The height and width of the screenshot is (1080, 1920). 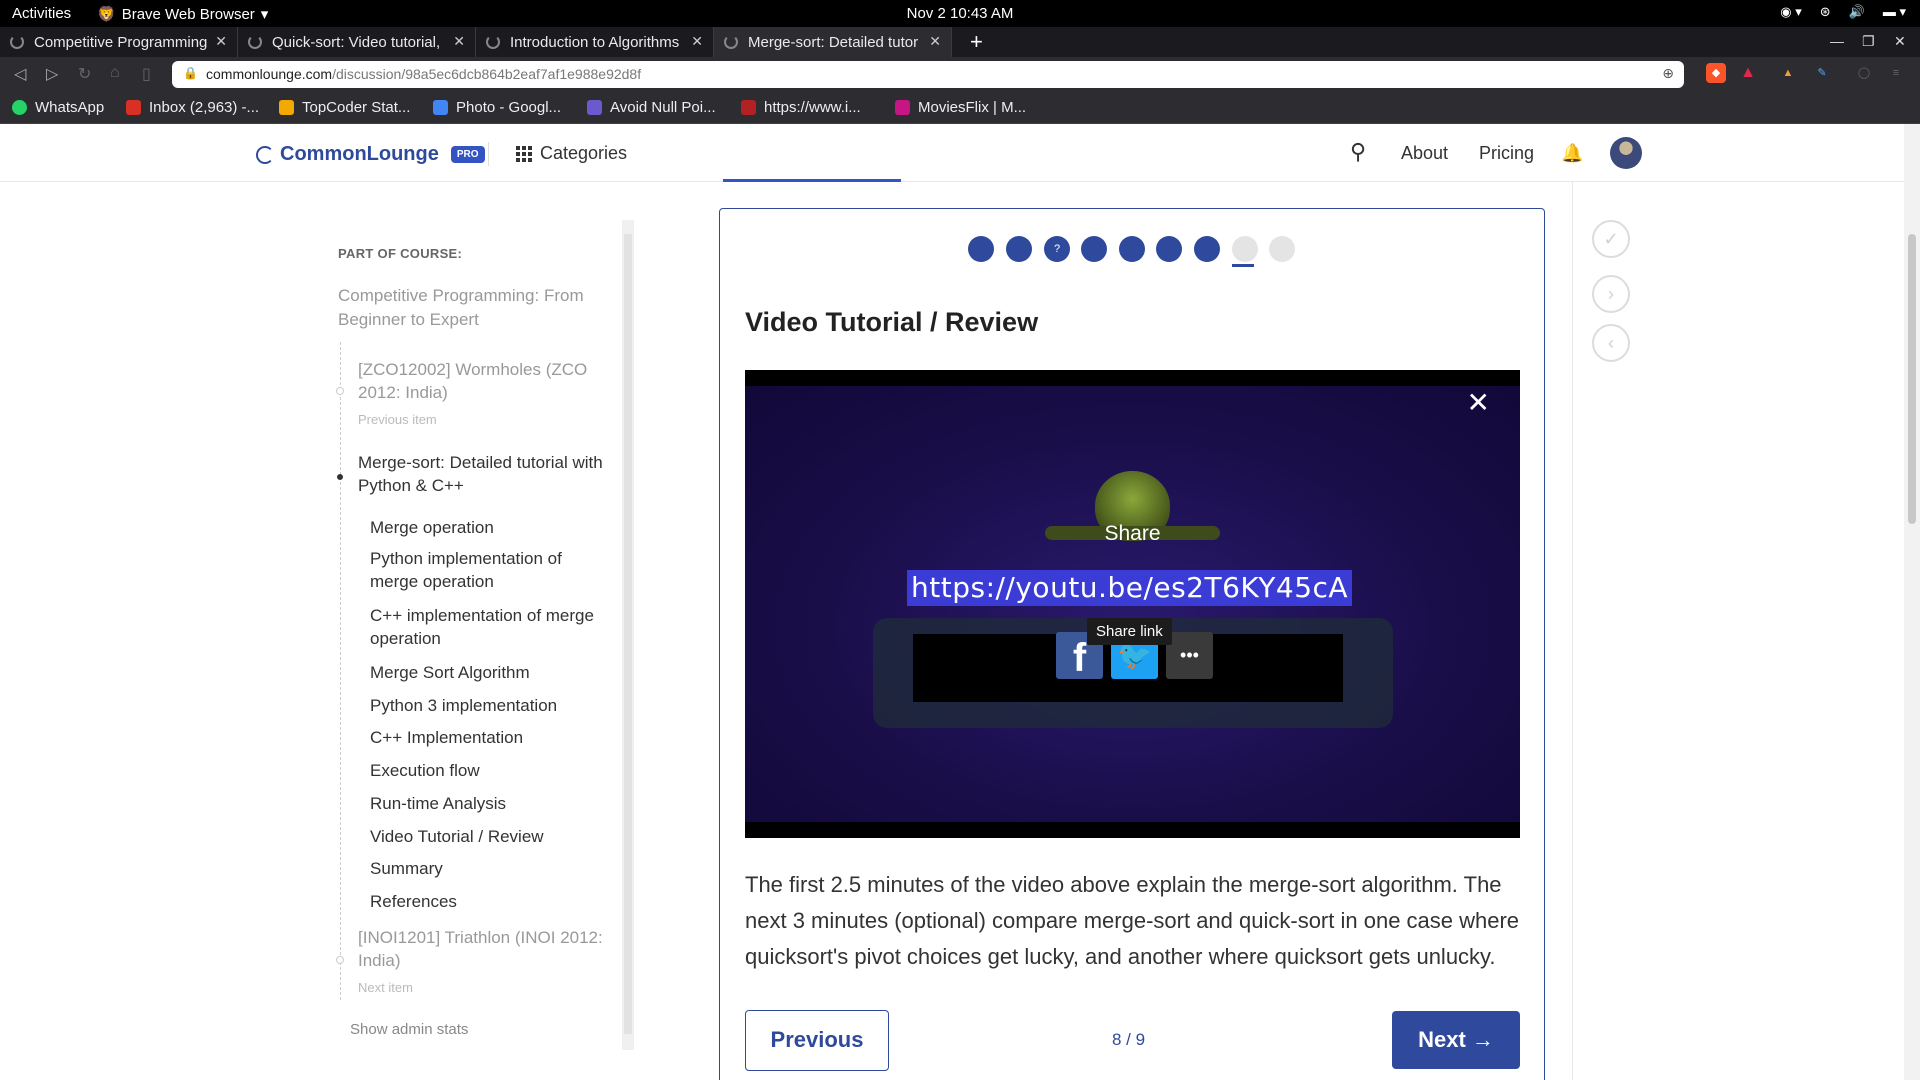 What do you see at coordinates (1896, 73) in the screenshot?
I see `menu-icon: ≡` at bounding box center [1896, 73].